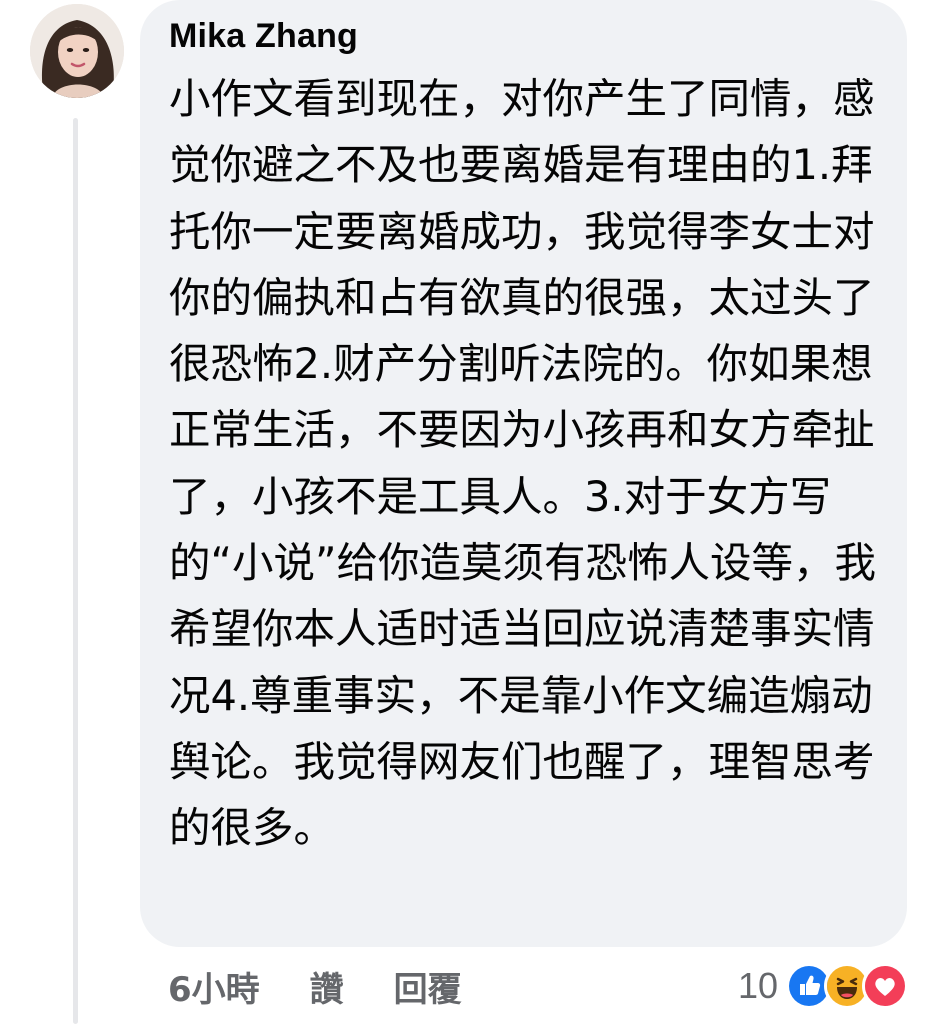 This screenshot has height=1024, width=936. Describe the element at coordinates (847, 986) in the screenshot. I see `reaction-icons` at that location.